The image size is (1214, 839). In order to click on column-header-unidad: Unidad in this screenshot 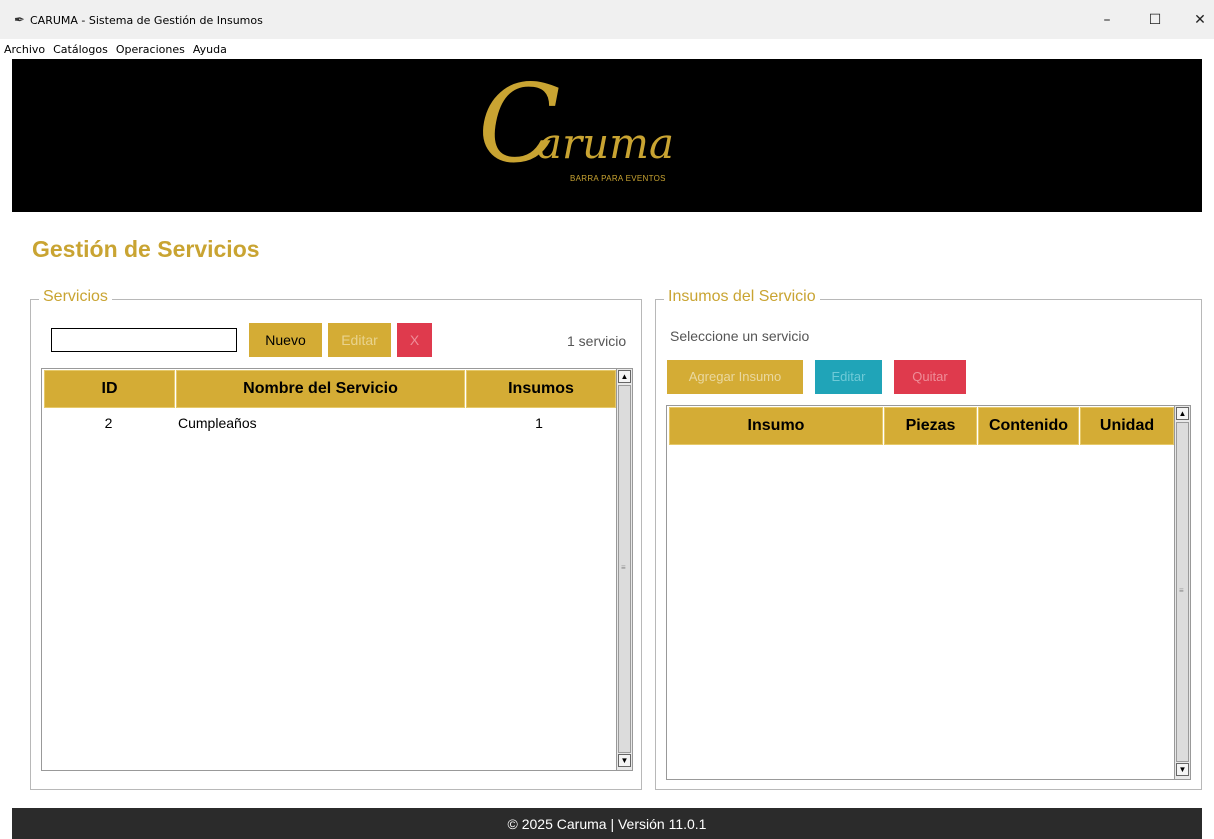, I will do `click(1127, 426)`.